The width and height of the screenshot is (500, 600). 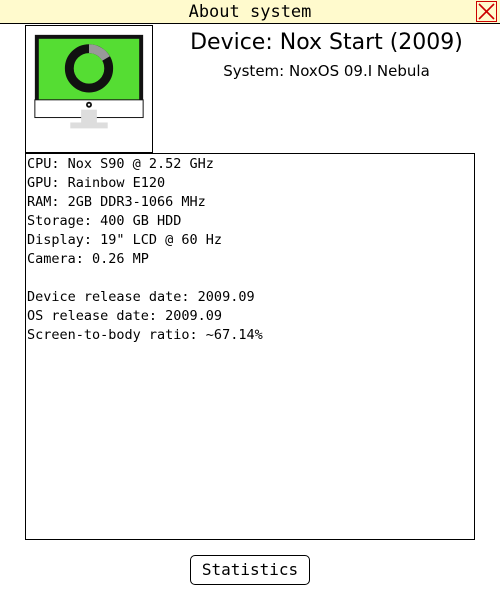 What do you see at coordinates (89, 81) in the screenshot?
I see `computer-monitor-icon` at bounding box center [89, 81].